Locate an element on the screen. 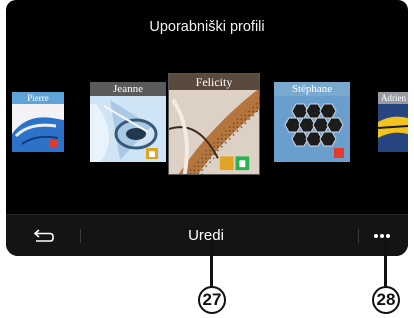 The image size is (414, 318). more-options-button is located at coordinates (382, 235).